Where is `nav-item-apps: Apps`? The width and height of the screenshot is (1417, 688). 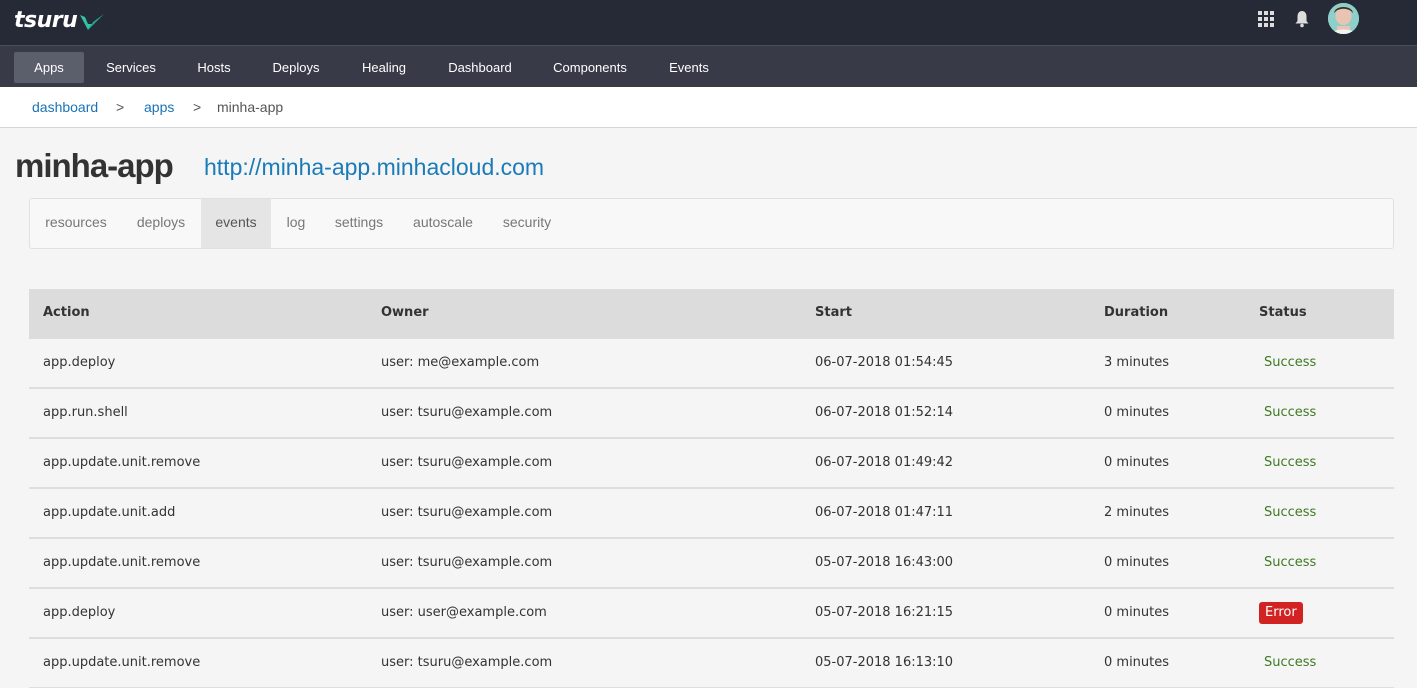
nav-item-apps: Apps is located at coordinates (49, 67).